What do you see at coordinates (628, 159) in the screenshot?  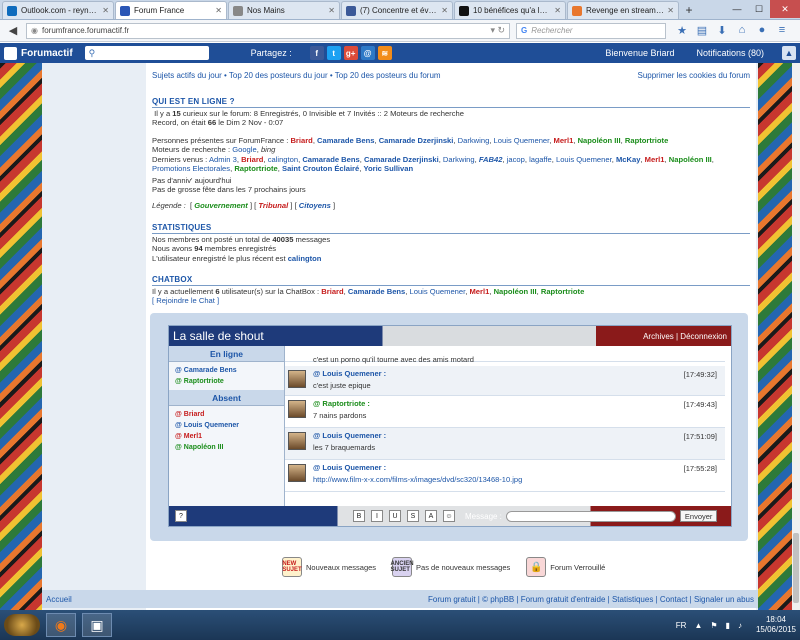 I see `username-link: McKay` at bounding box center [628, 159].